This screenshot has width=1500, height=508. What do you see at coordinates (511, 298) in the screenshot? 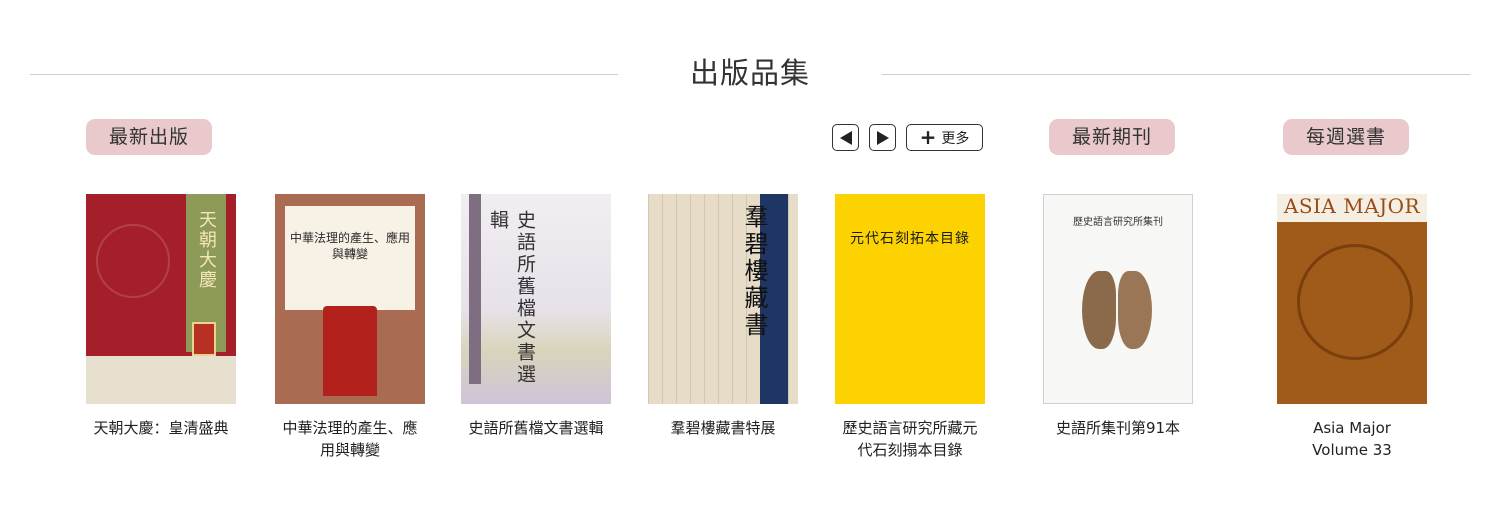
I see `cover-title: 史語所舊檔文書選輯` at bounding box center [511, 298].